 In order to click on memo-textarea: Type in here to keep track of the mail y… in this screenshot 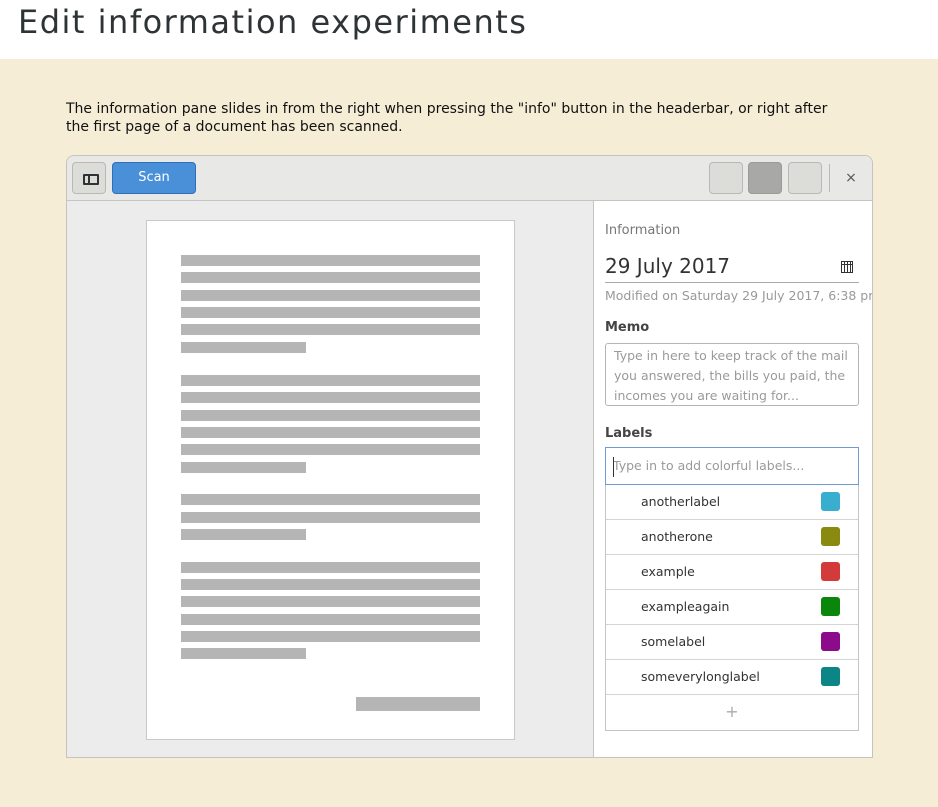, I will do `click(732, 374)`.